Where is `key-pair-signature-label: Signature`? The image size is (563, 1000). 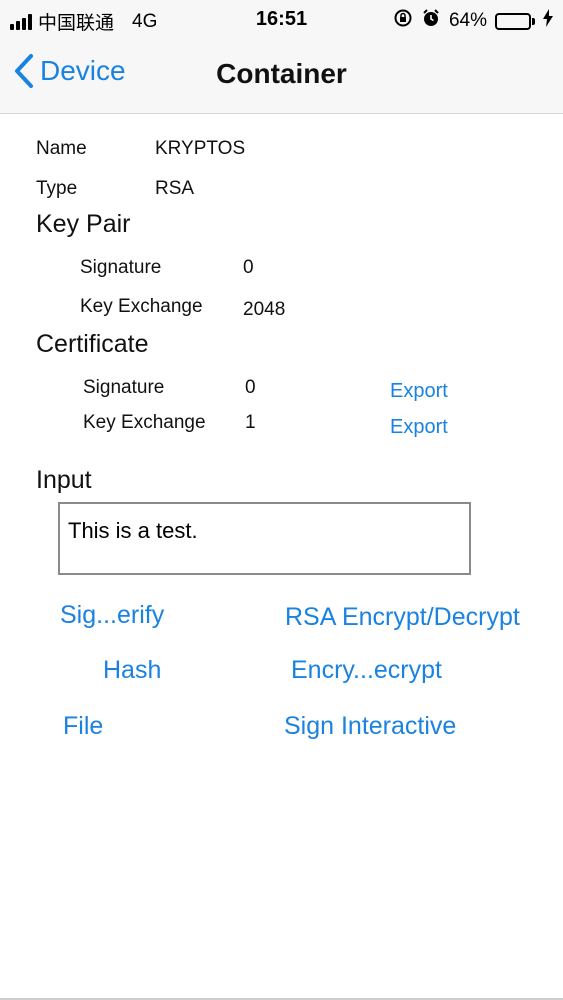
key-pair-signature-label: Signature is located at coordinates (121, 267).